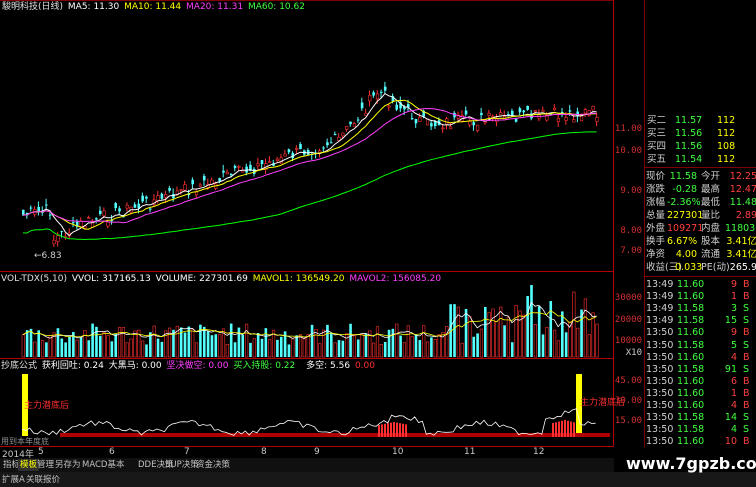 The image size is (756, 487). What do you see at coordinates (43, 480) in the screenshot?
I see `tab-related-quote: 关联报价` at bounding box center [43, 480].